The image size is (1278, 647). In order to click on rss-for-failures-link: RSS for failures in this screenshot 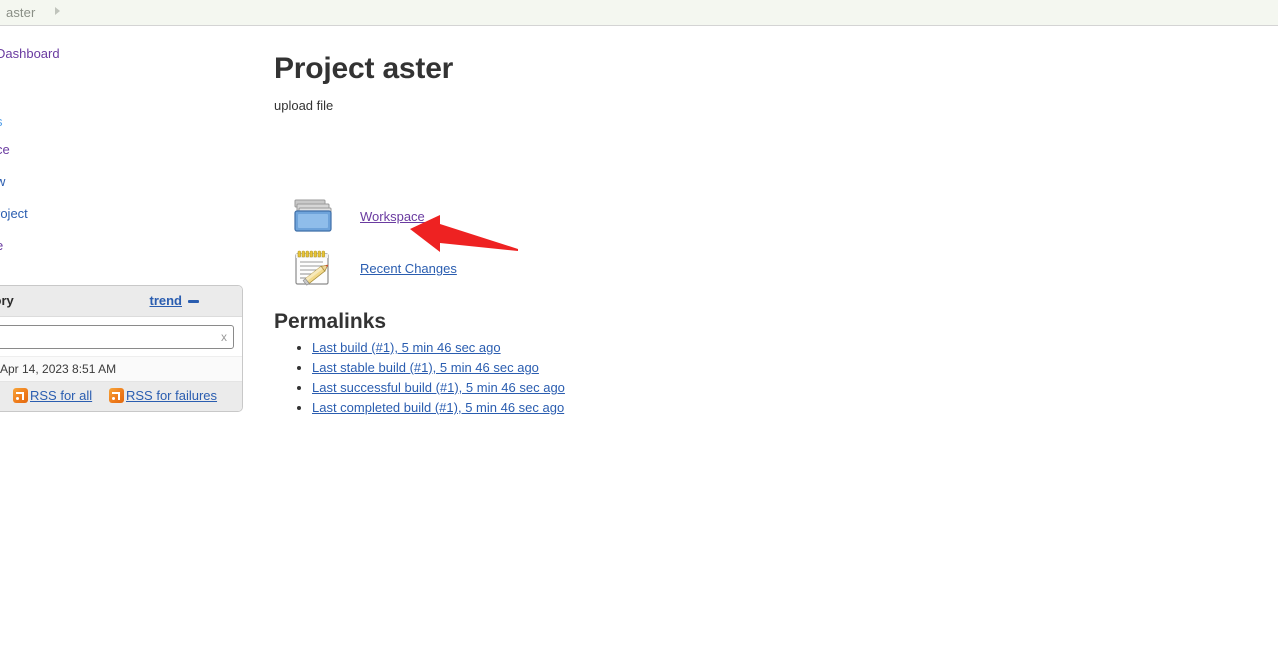, I will do `click(171, 395)`.